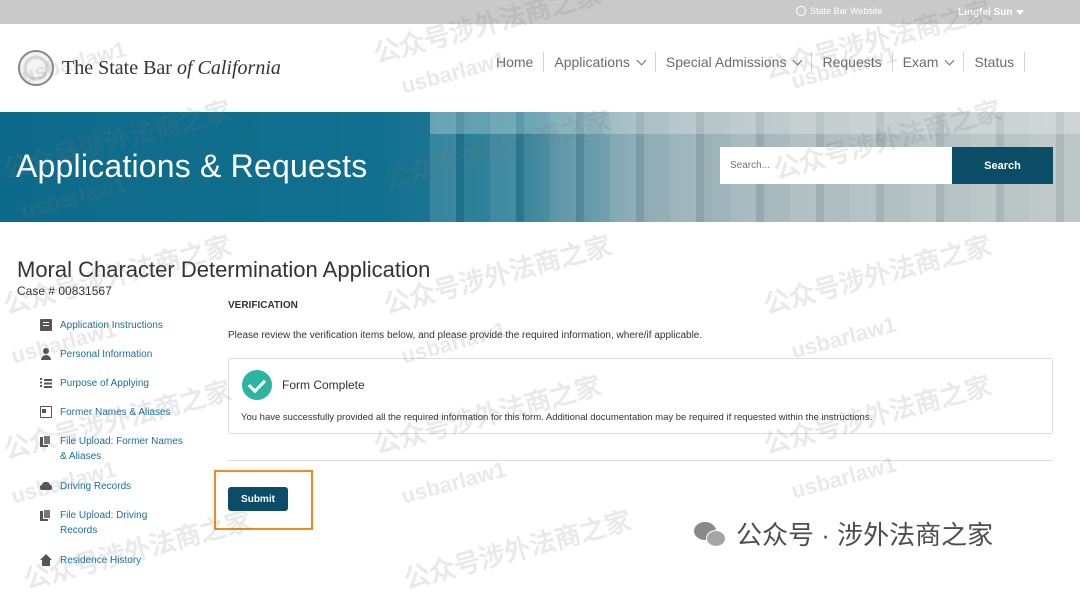 The width and height of the screenshot is (1080, 597). Describe the element at coordinates (171, 67) in the screenshot. I see `logo-text: The State Bar of California` at that location.